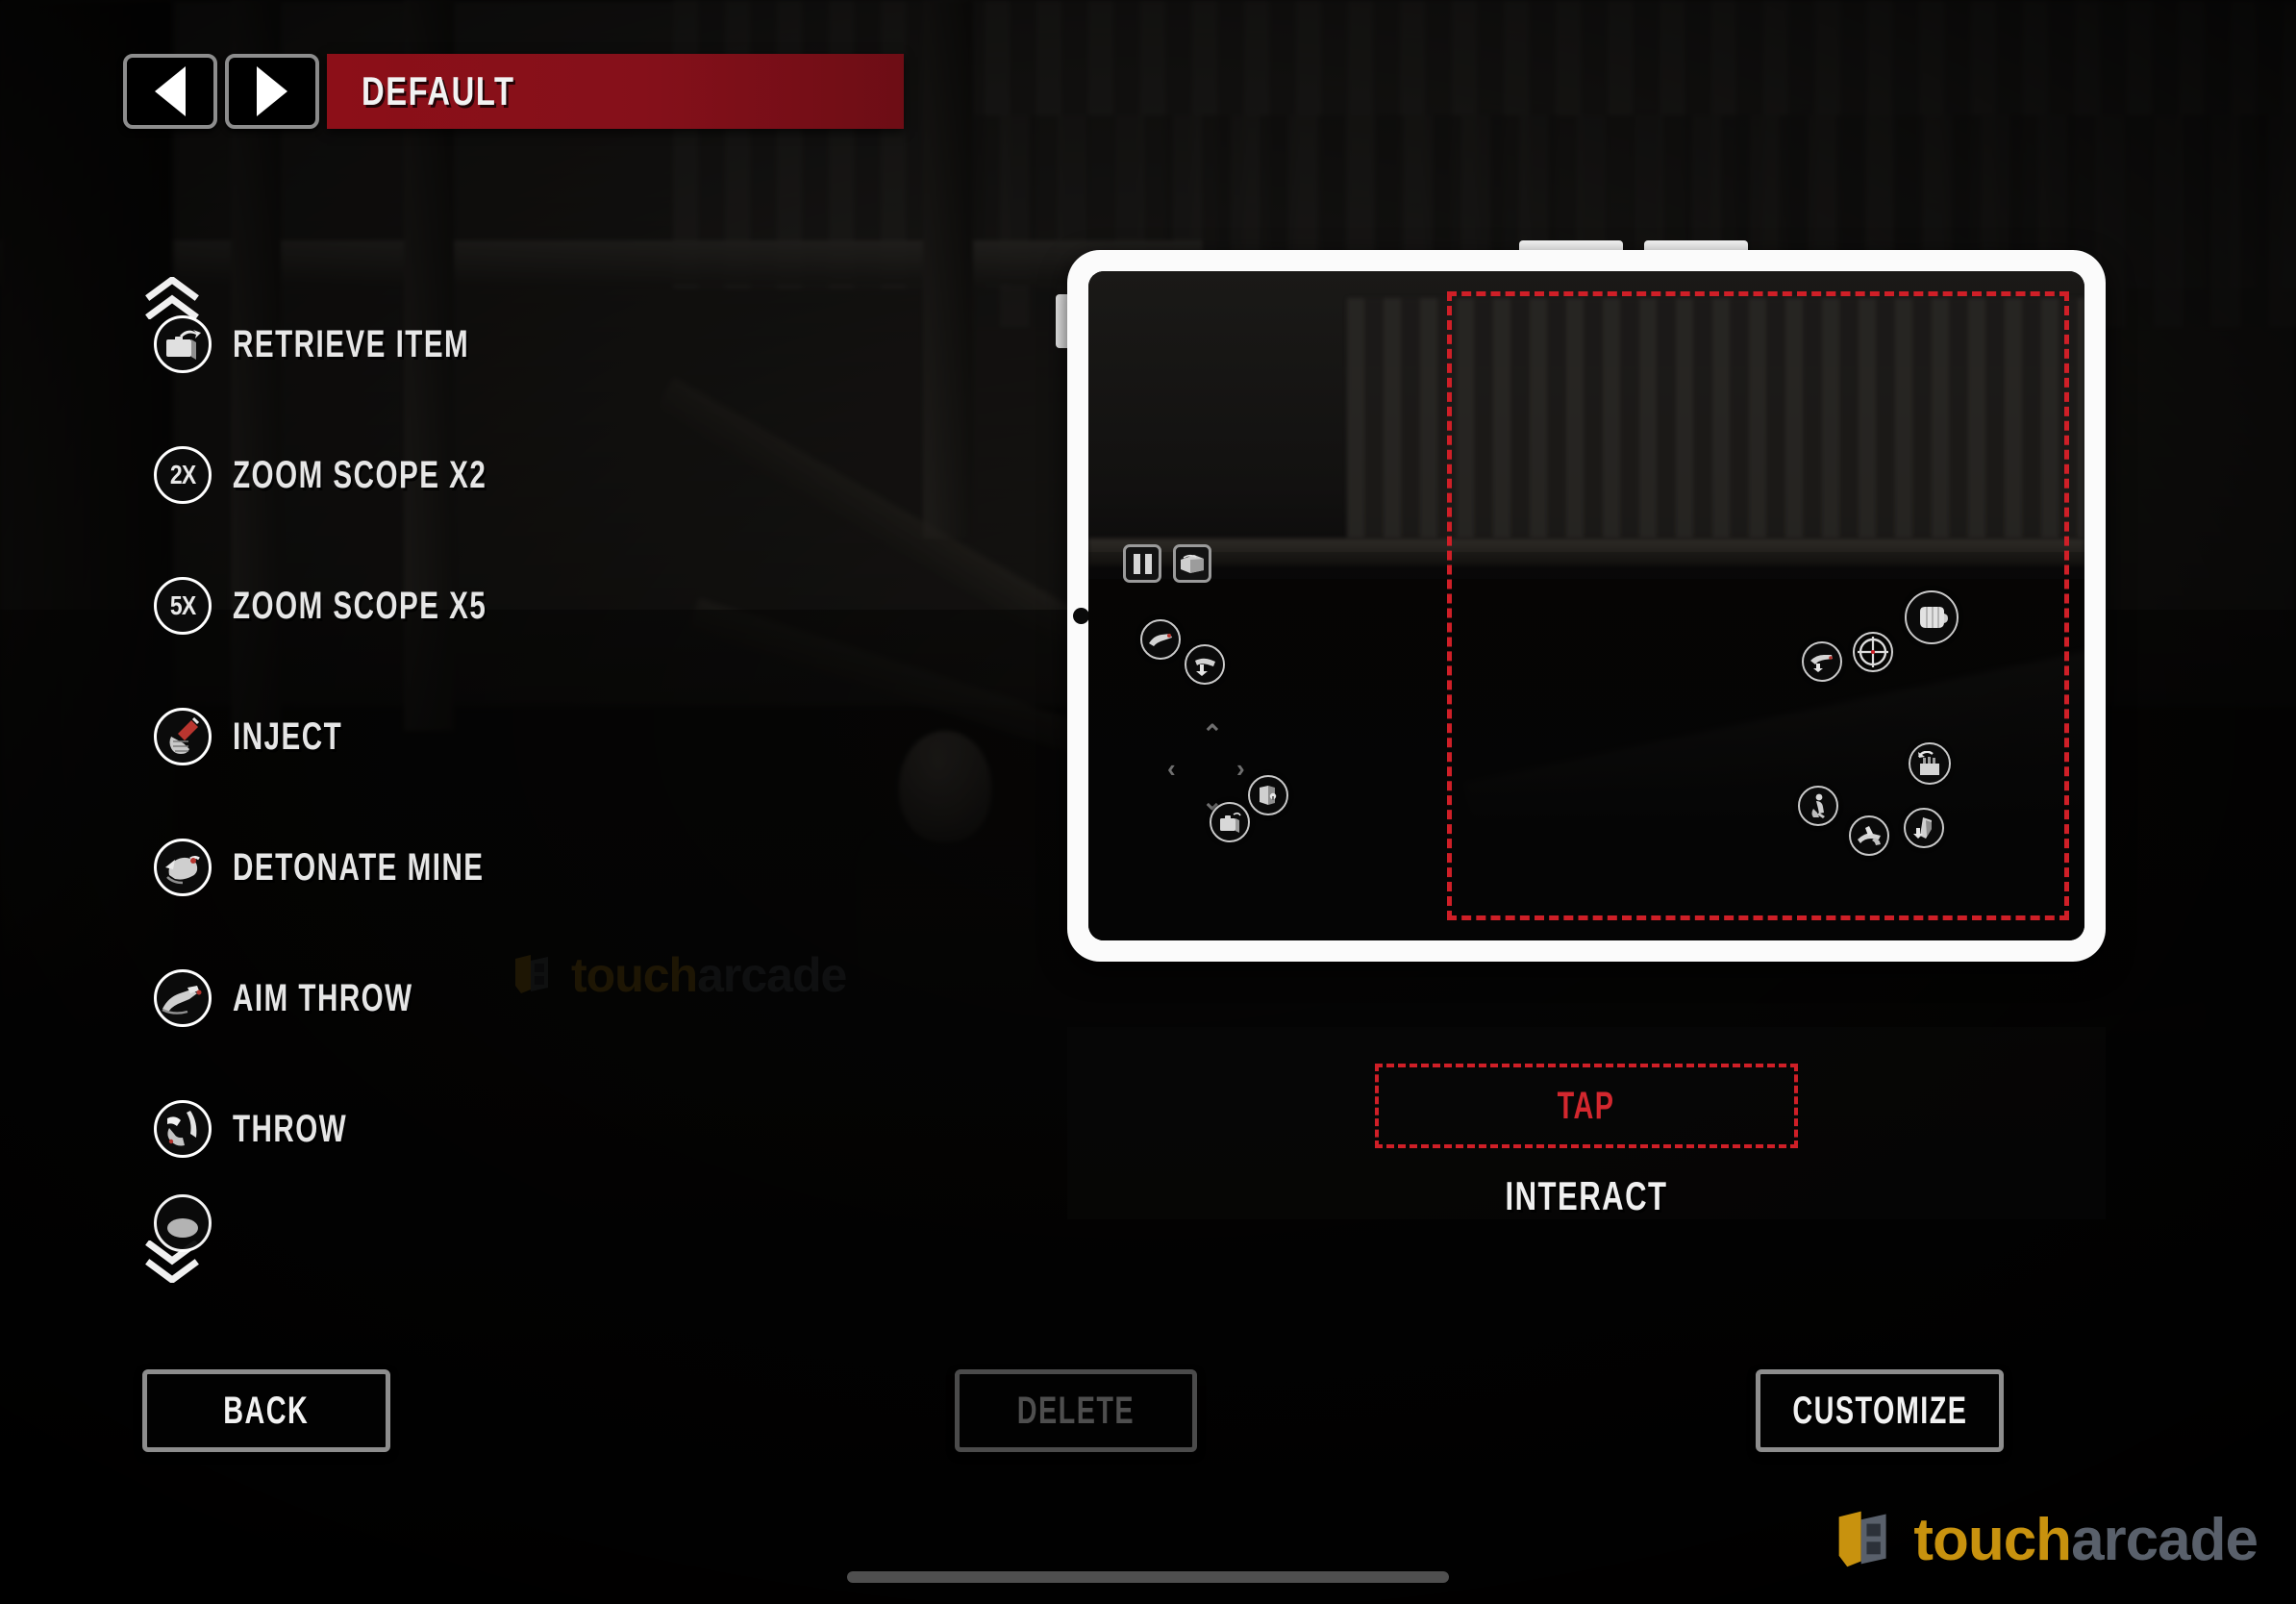 This screenshot has width=2296, height=1604. I want to click on punch-fist-icon, so click(1934, 617).